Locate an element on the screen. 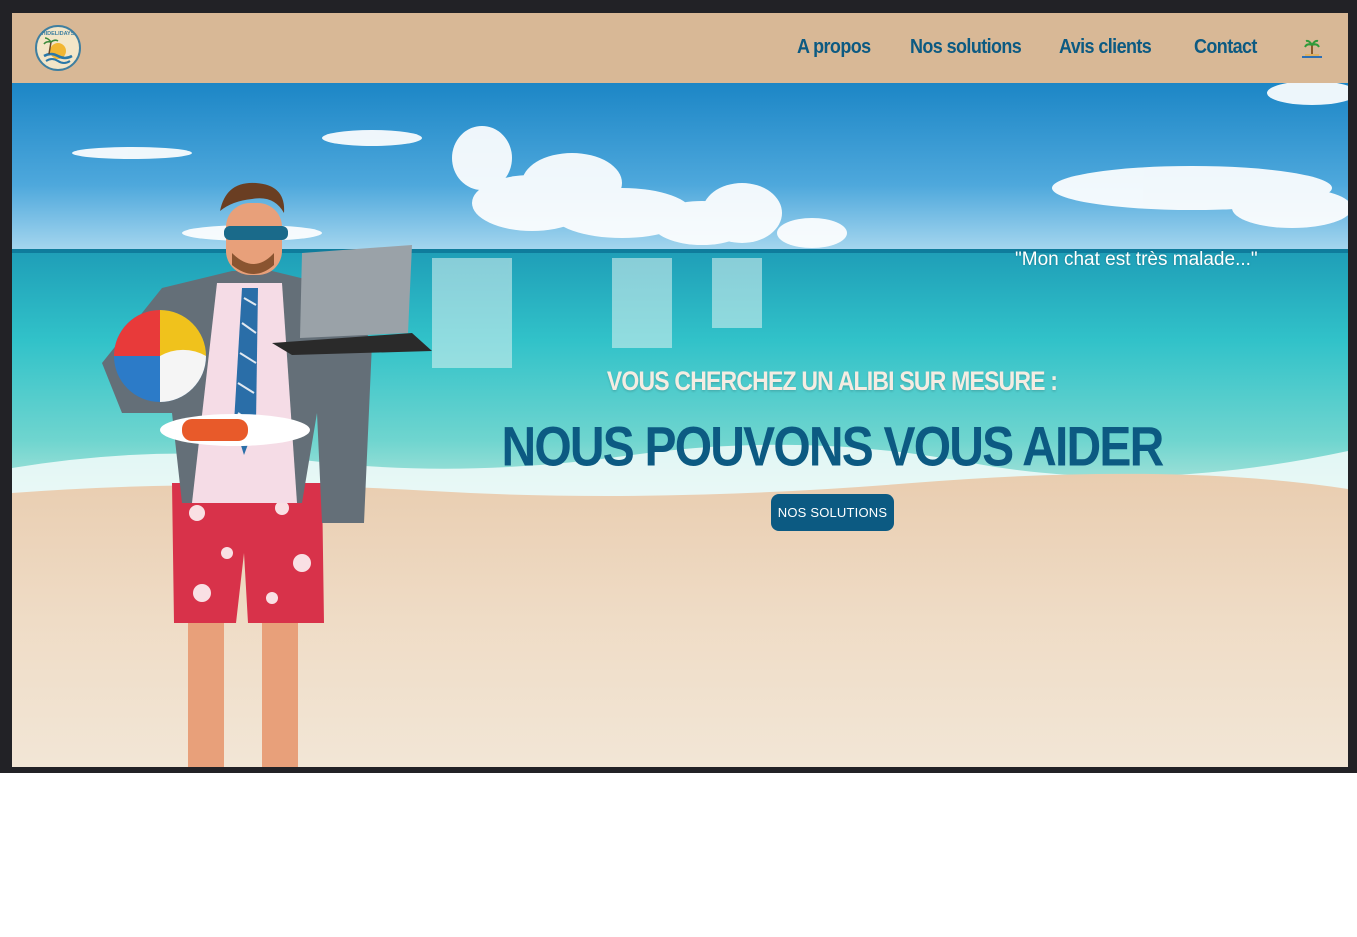 This screenshot has width=1357, height=937. window-frame-left is located at coordinates (6, 393).